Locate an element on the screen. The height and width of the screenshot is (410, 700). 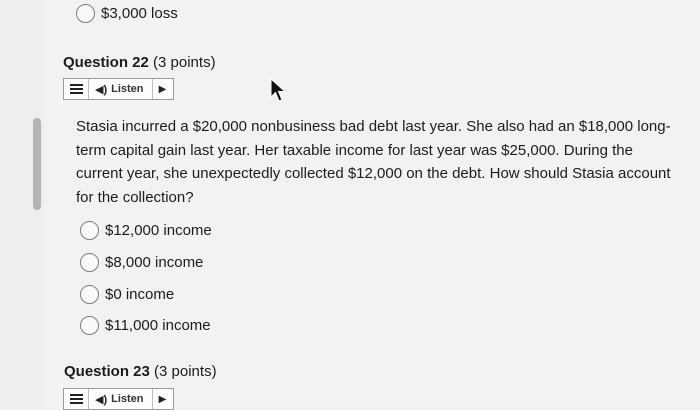
option-3-label: $0 income is located at coordinates (140, 294).